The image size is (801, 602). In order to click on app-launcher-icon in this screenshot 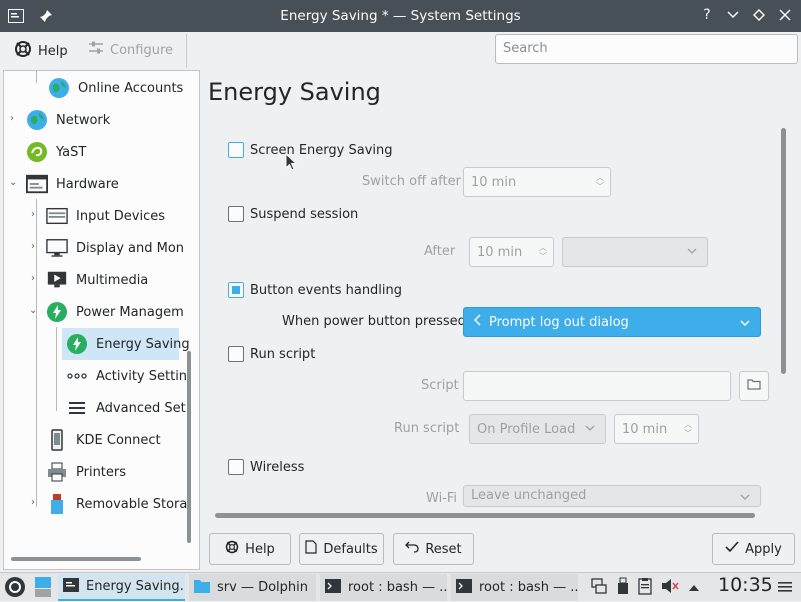, I will do `click(15, 589)`.